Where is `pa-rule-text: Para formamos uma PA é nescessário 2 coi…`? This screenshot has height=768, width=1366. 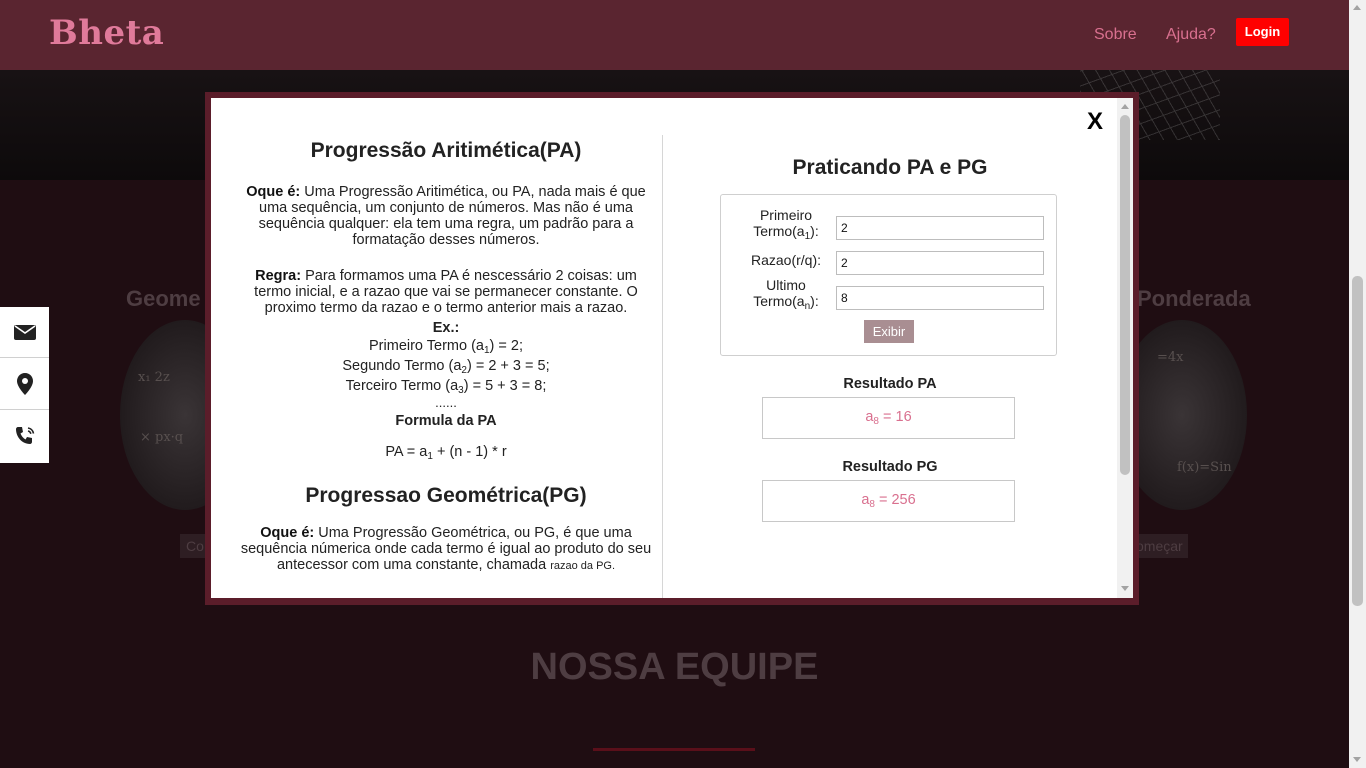 pa-rule-text: Para formamos uma PA é nescessário 2 coi… is located at coordinates (446, 292).